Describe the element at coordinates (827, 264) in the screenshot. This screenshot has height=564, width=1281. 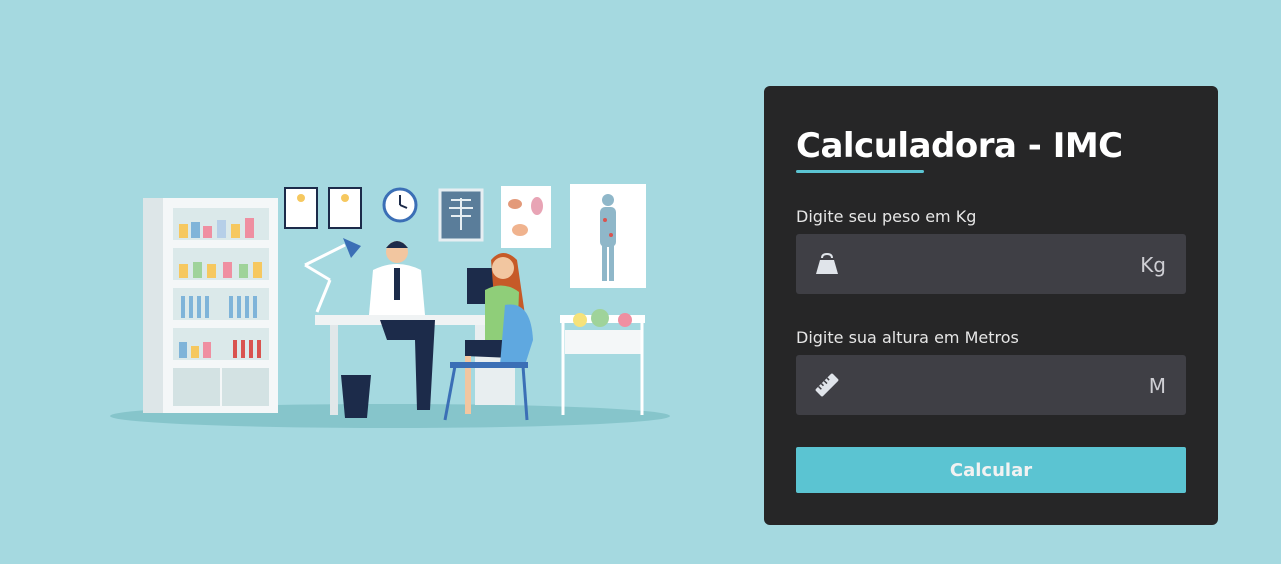
I see `weight-icon` at that location.